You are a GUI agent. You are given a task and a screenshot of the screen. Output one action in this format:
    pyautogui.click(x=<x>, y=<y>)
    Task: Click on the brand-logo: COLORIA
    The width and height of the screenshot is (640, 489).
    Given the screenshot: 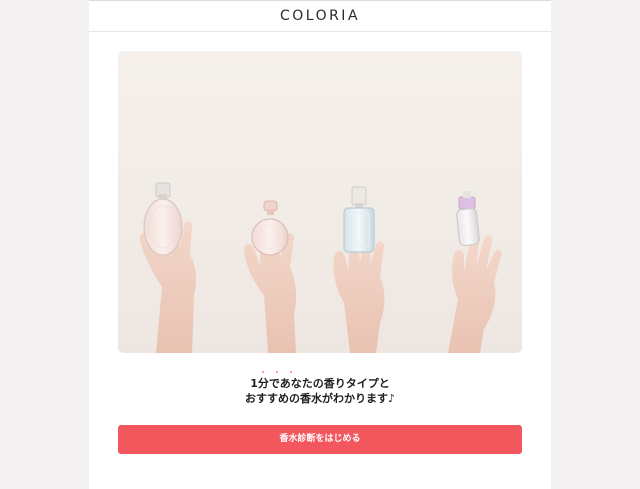 What is the action you would take?
    pyautogui.click(x=320, y=16)
    